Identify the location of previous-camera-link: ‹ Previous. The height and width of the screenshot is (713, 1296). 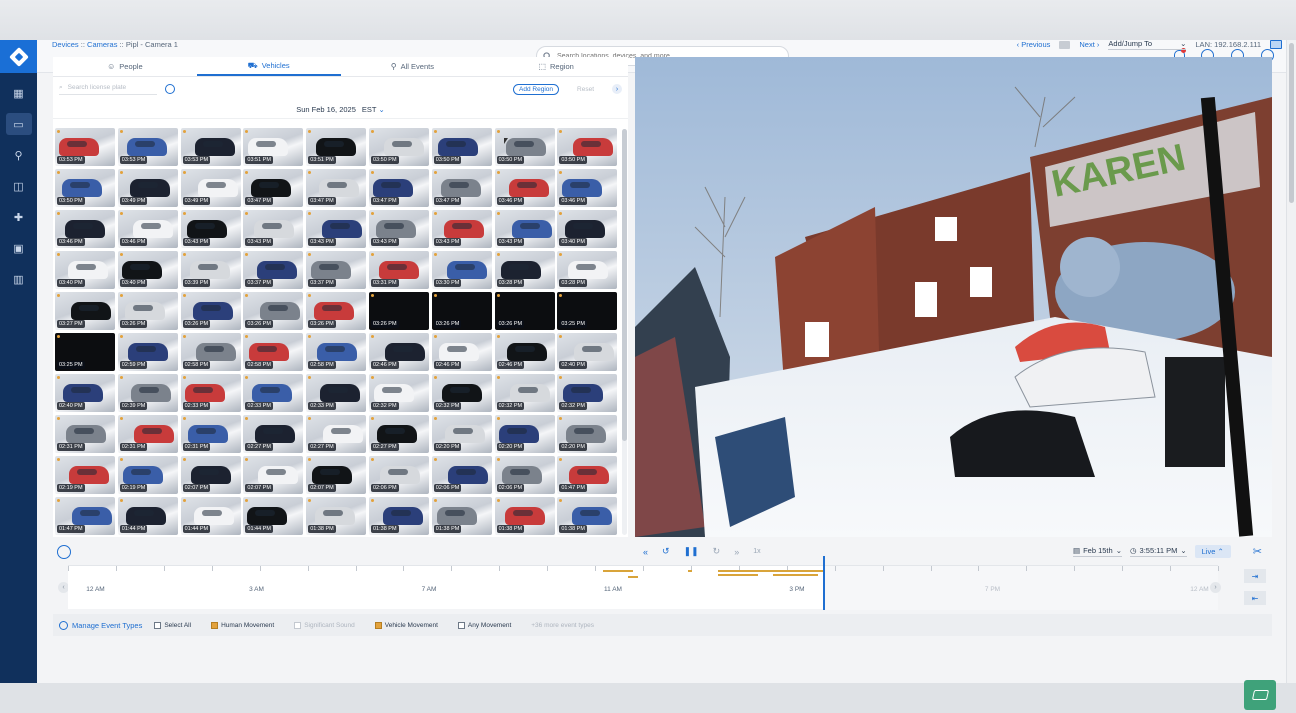
(1034, 44).